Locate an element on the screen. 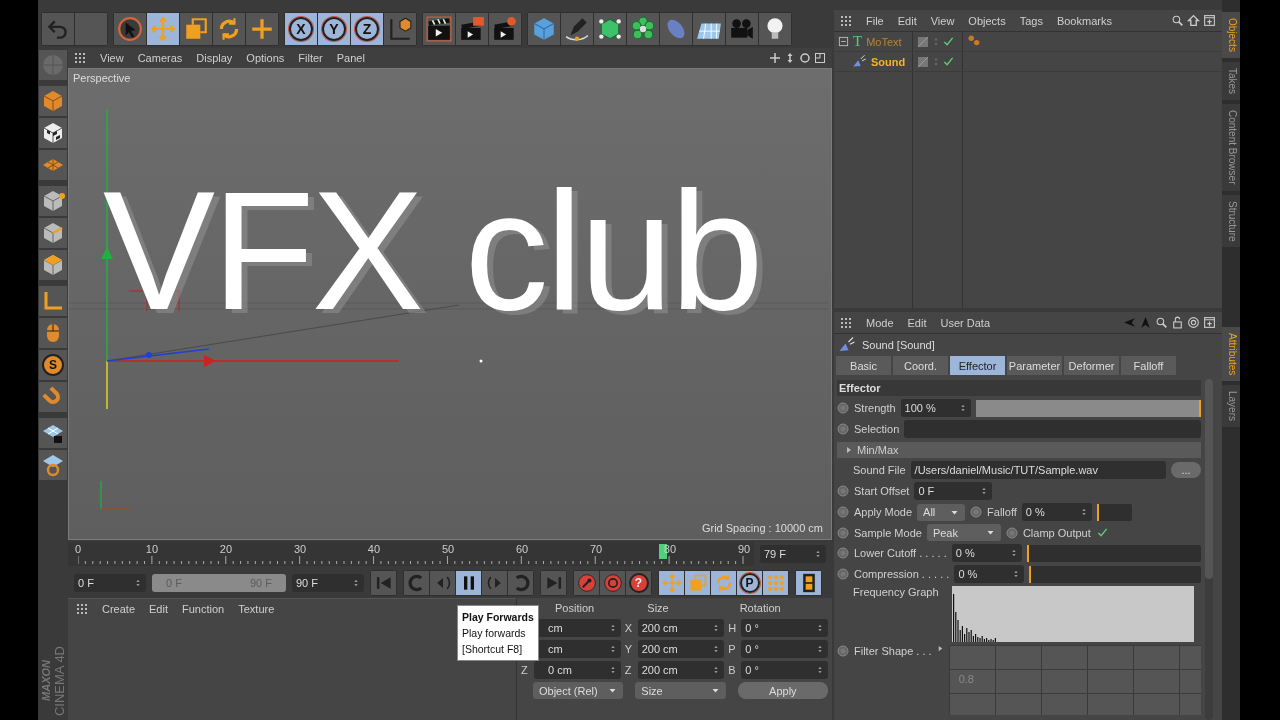 The width and height of the screenshot is (1280, 720). frame-field: 79 F is located at coordinates (793, 554).